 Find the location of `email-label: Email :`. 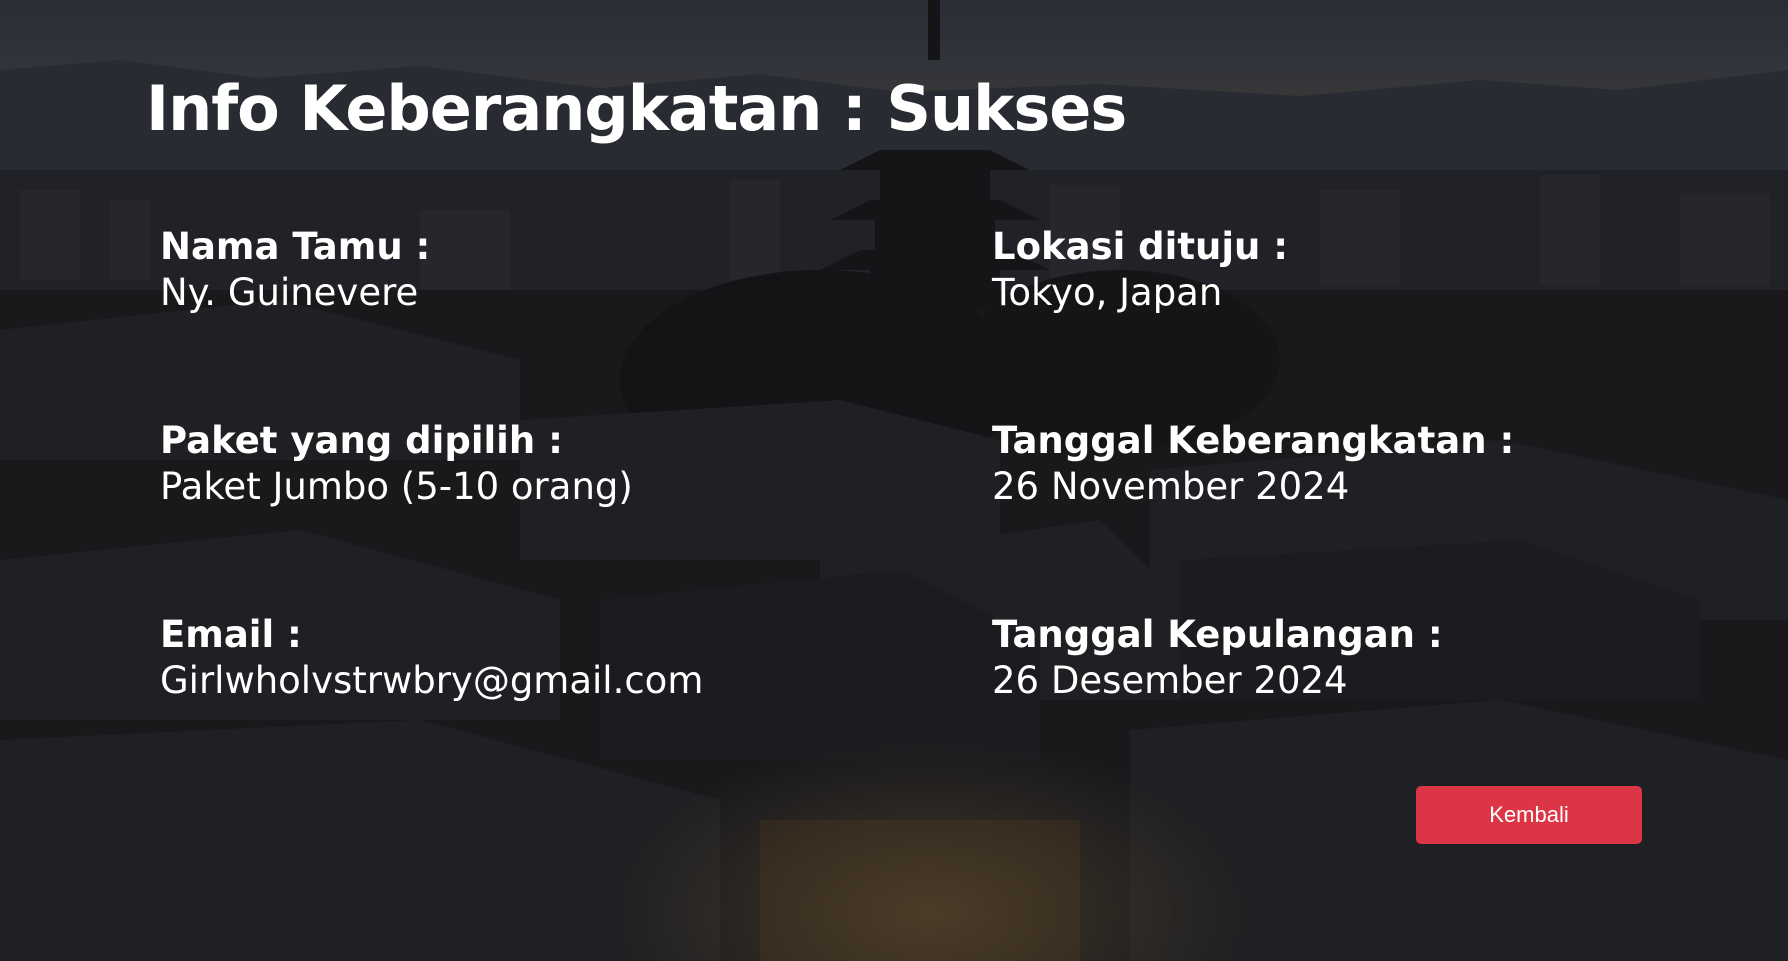

email-label: Email : is located at coordinates (231, 634).